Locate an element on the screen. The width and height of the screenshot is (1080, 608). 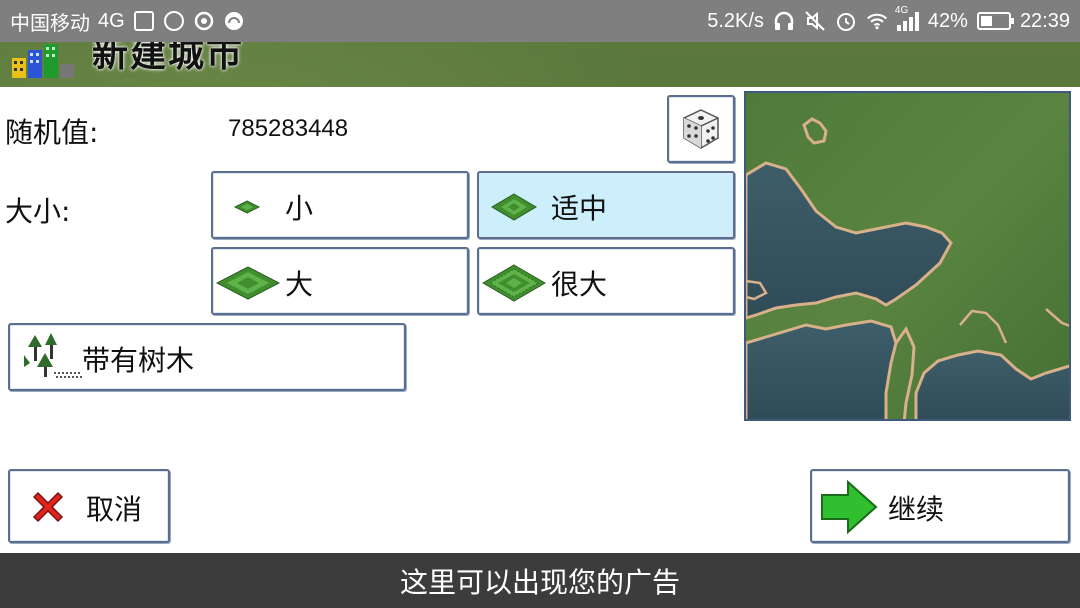
signal-tag: 4G is located at coordinates (901, 10).